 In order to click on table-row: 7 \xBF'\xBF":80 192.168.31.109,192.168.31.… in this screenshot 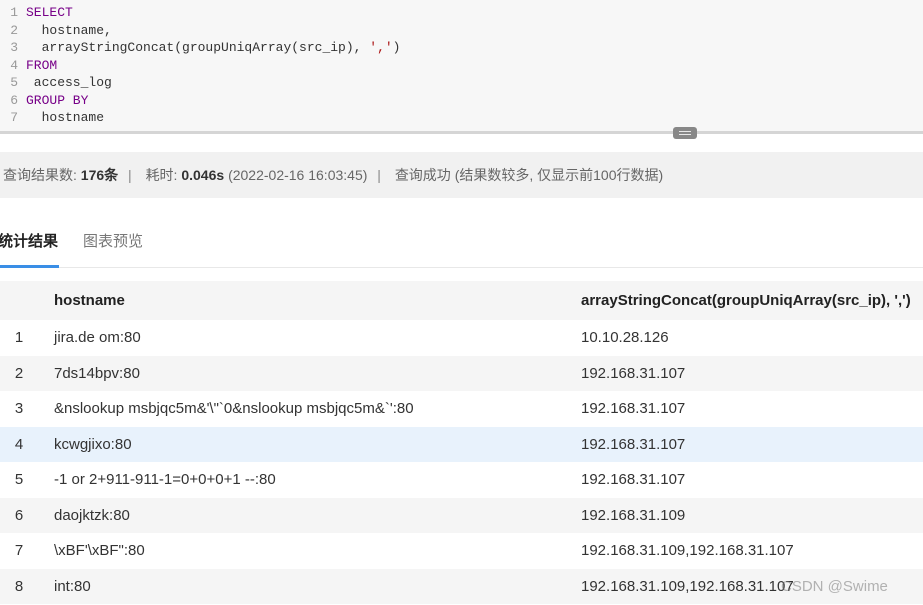, I will do `click(461, 551)`.